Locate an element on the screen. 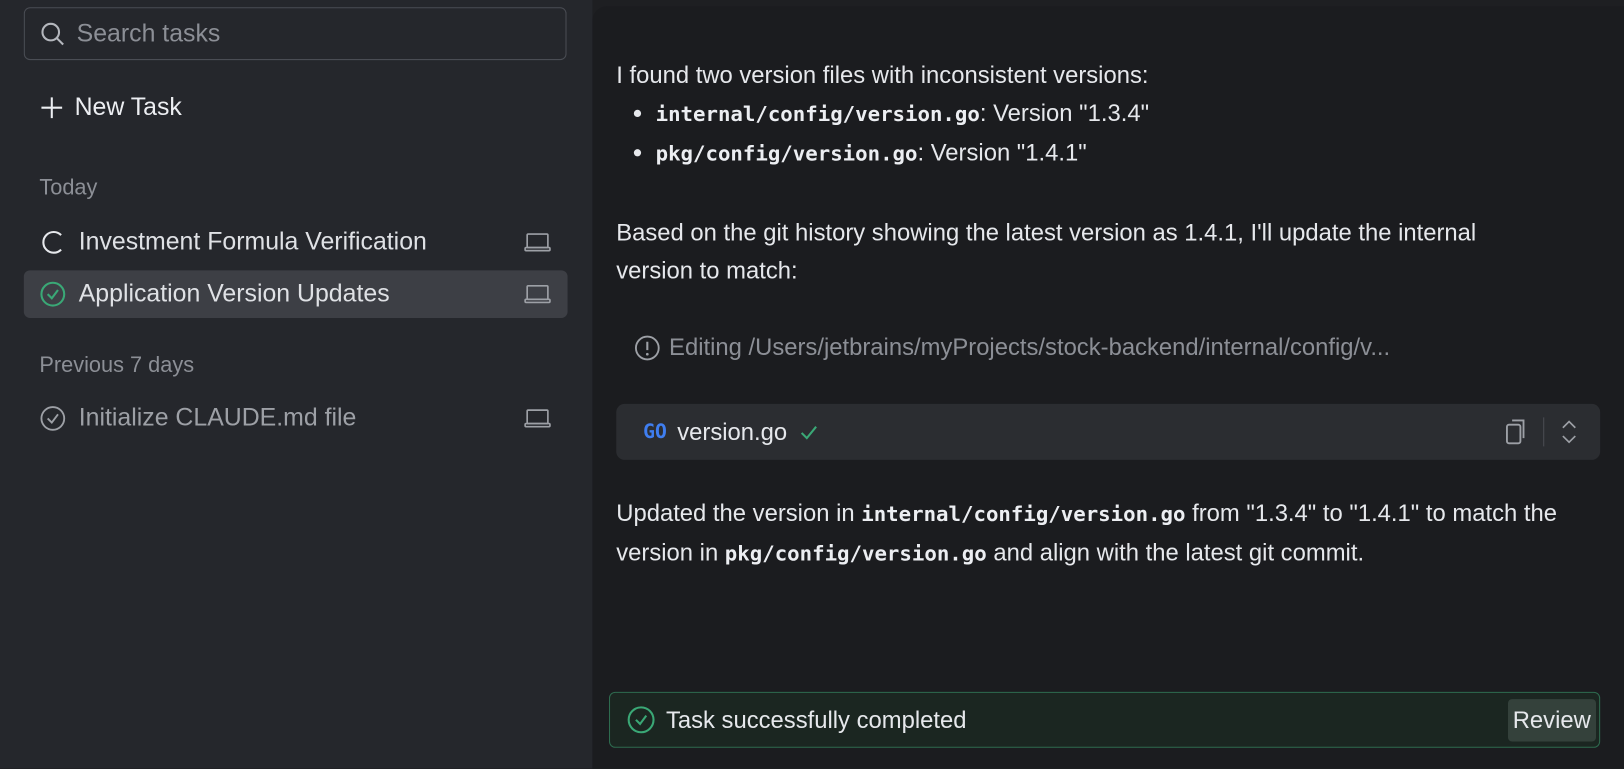 The height and width of the screenshot is (769, 1624). loading-spinner-icon is located at coordinates (52, 242).